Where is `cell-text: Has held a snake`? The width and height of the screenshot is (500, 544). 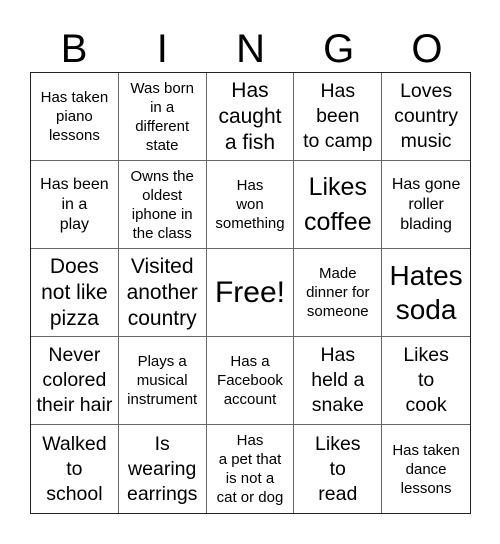
cell-text: Has held a snake is located at coordinates (338, 380).